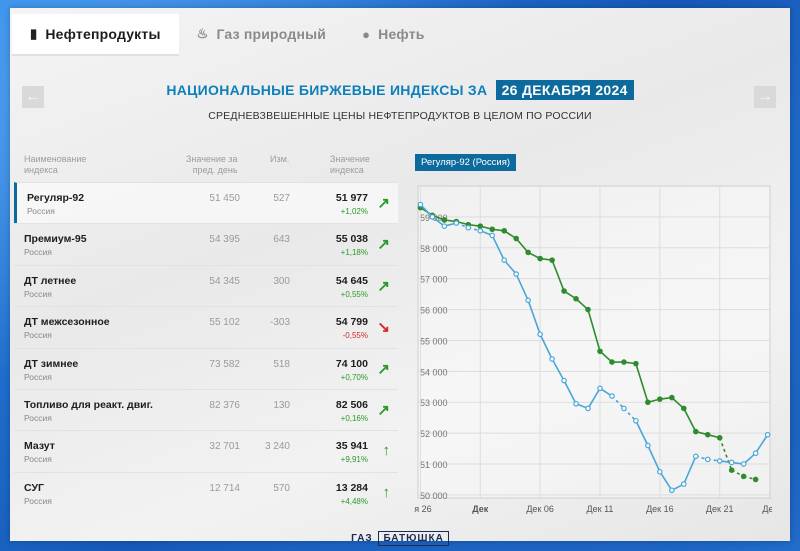 The image size is (800, 551). Describe the element at coordinates (354, 294) in the screenshot. I see `row-percent: +0,55%` at that location.